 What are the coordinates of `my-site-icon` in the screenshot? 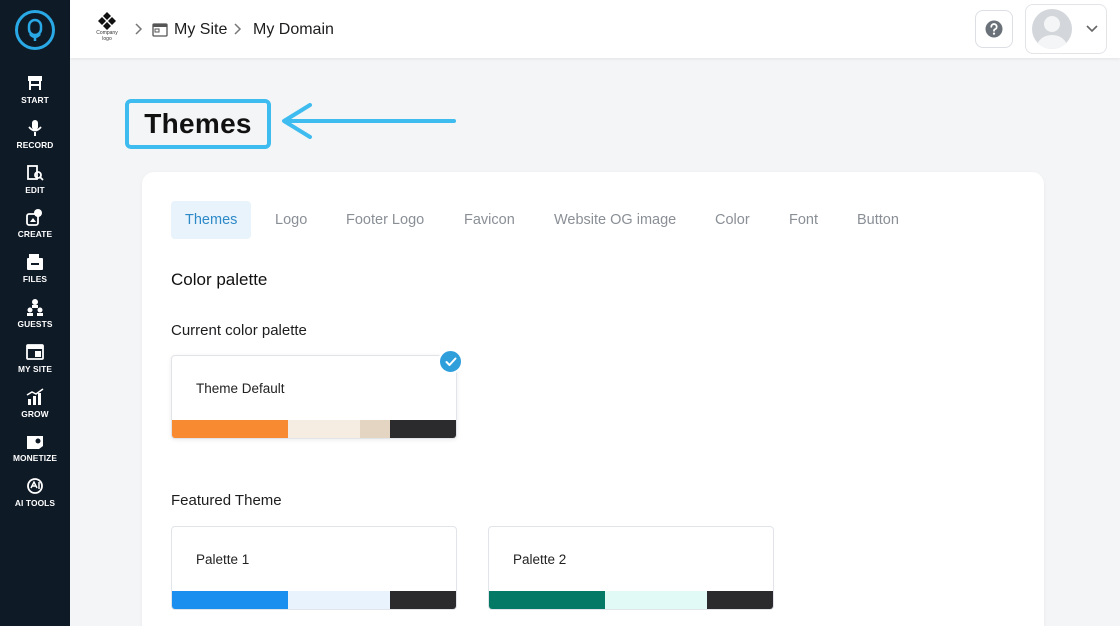 It's located at (35, 351).